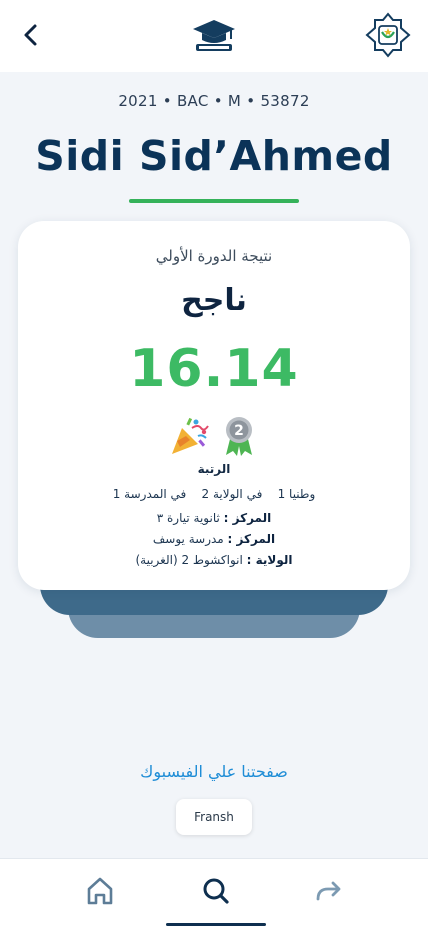 The image size is (428, 926). I want to click on search-icon, so click(216, 891).